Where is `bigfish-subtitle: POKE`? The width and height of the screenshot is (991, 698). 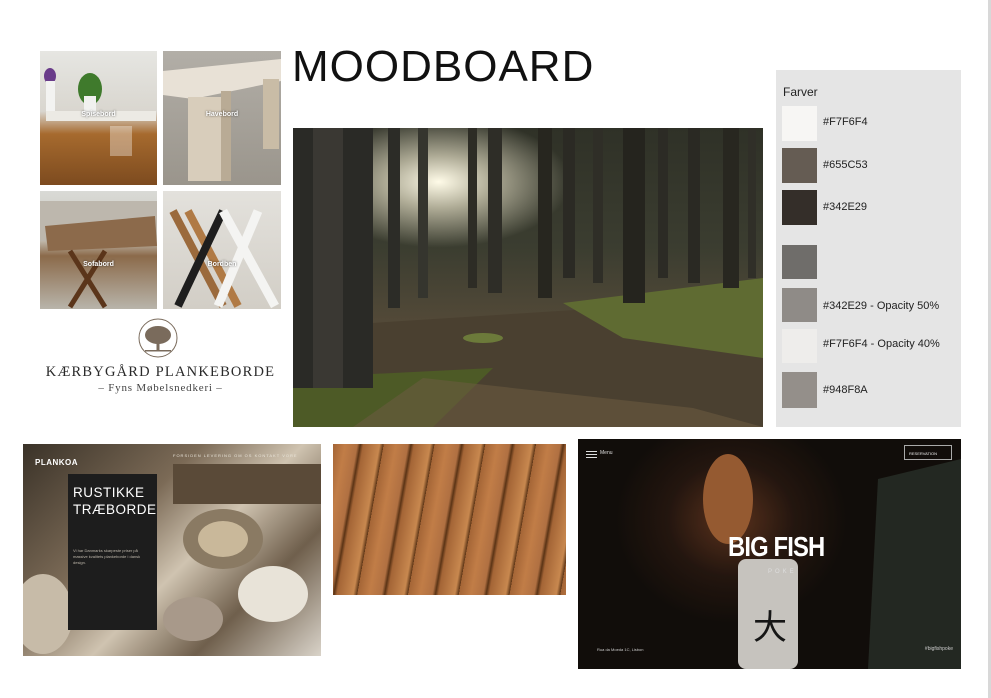 bigfish-subtitle: POKE is located at coordinates (782, 572).